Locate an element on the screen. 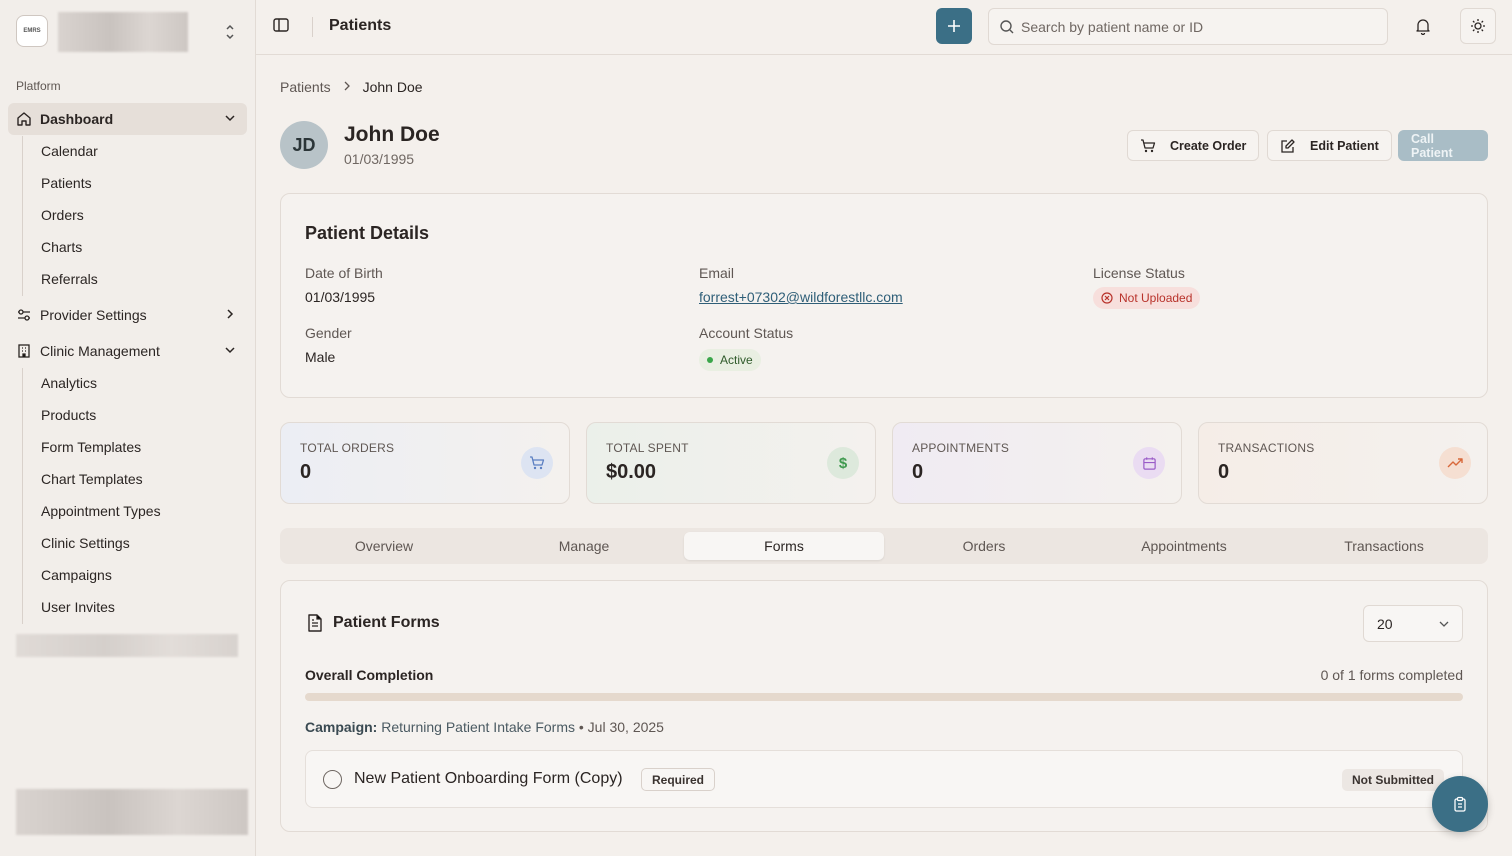 This screenshot has height=856, width=1512. email-link: forrest+07302@wildforestllc.com is located at coordinates (801, 297).